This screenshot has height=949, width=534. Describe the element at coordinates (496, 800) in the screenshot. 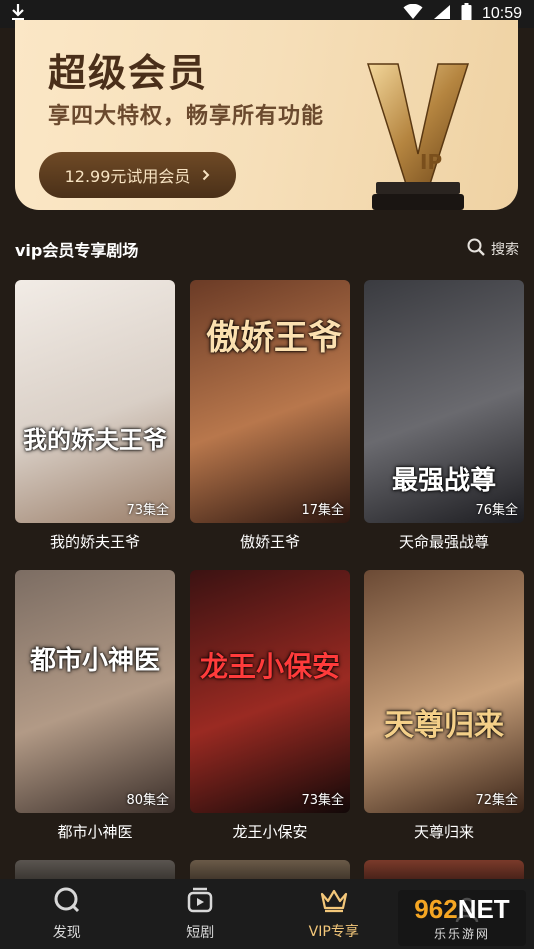

I see `episode-count: 72集全` at that location.